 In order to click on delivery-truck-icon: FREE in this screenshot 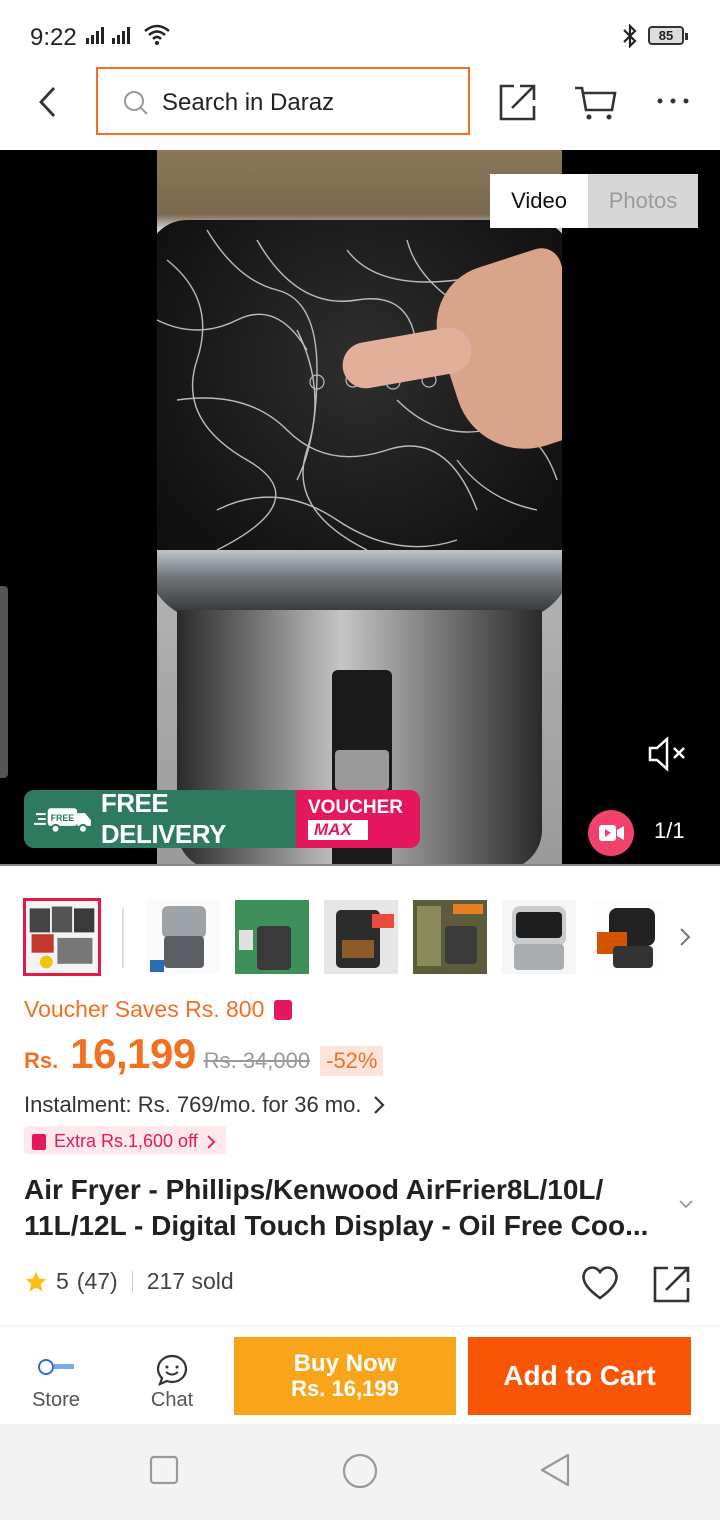, I will do `click(62, 821)`.